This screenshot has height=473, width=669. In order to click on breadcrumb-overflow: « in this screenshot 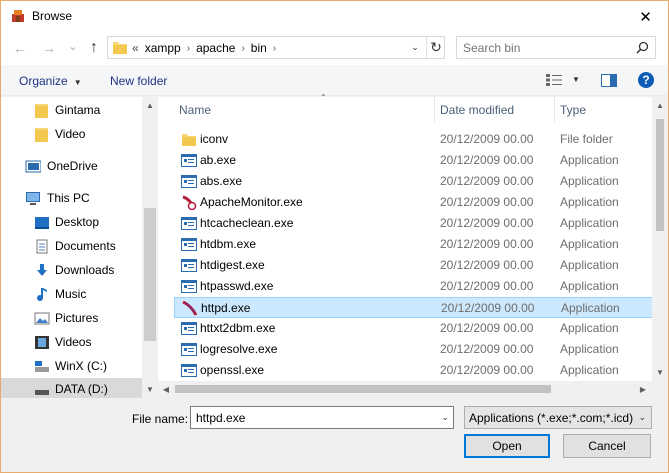, I will do `click(135, 48)`.